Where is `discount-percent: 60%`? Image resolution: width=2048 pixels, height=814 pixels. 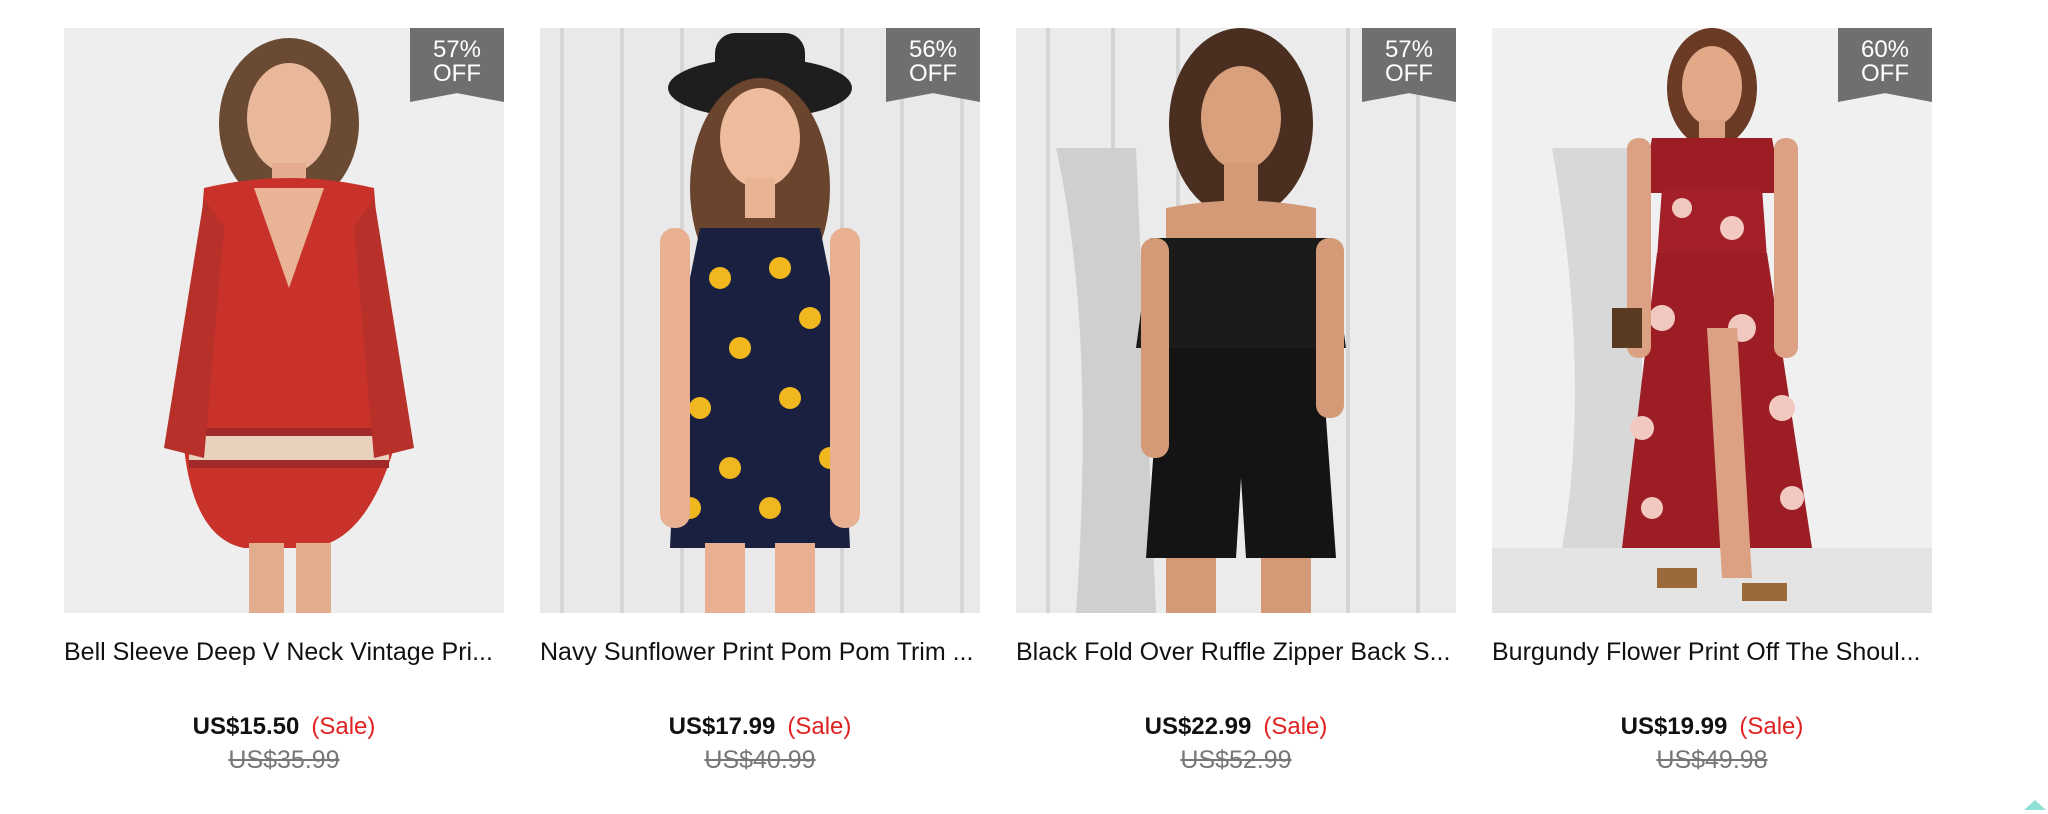 discount-percent: 60% is located at coordinates (1885, 49).